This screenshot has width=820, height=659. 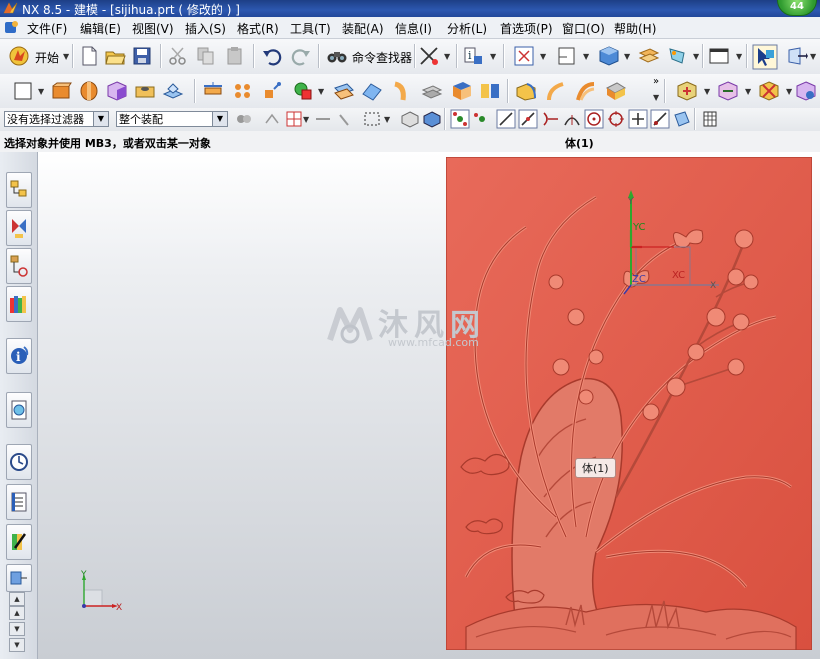 I want to click on constraint-icon, so click(x=728, y=91).